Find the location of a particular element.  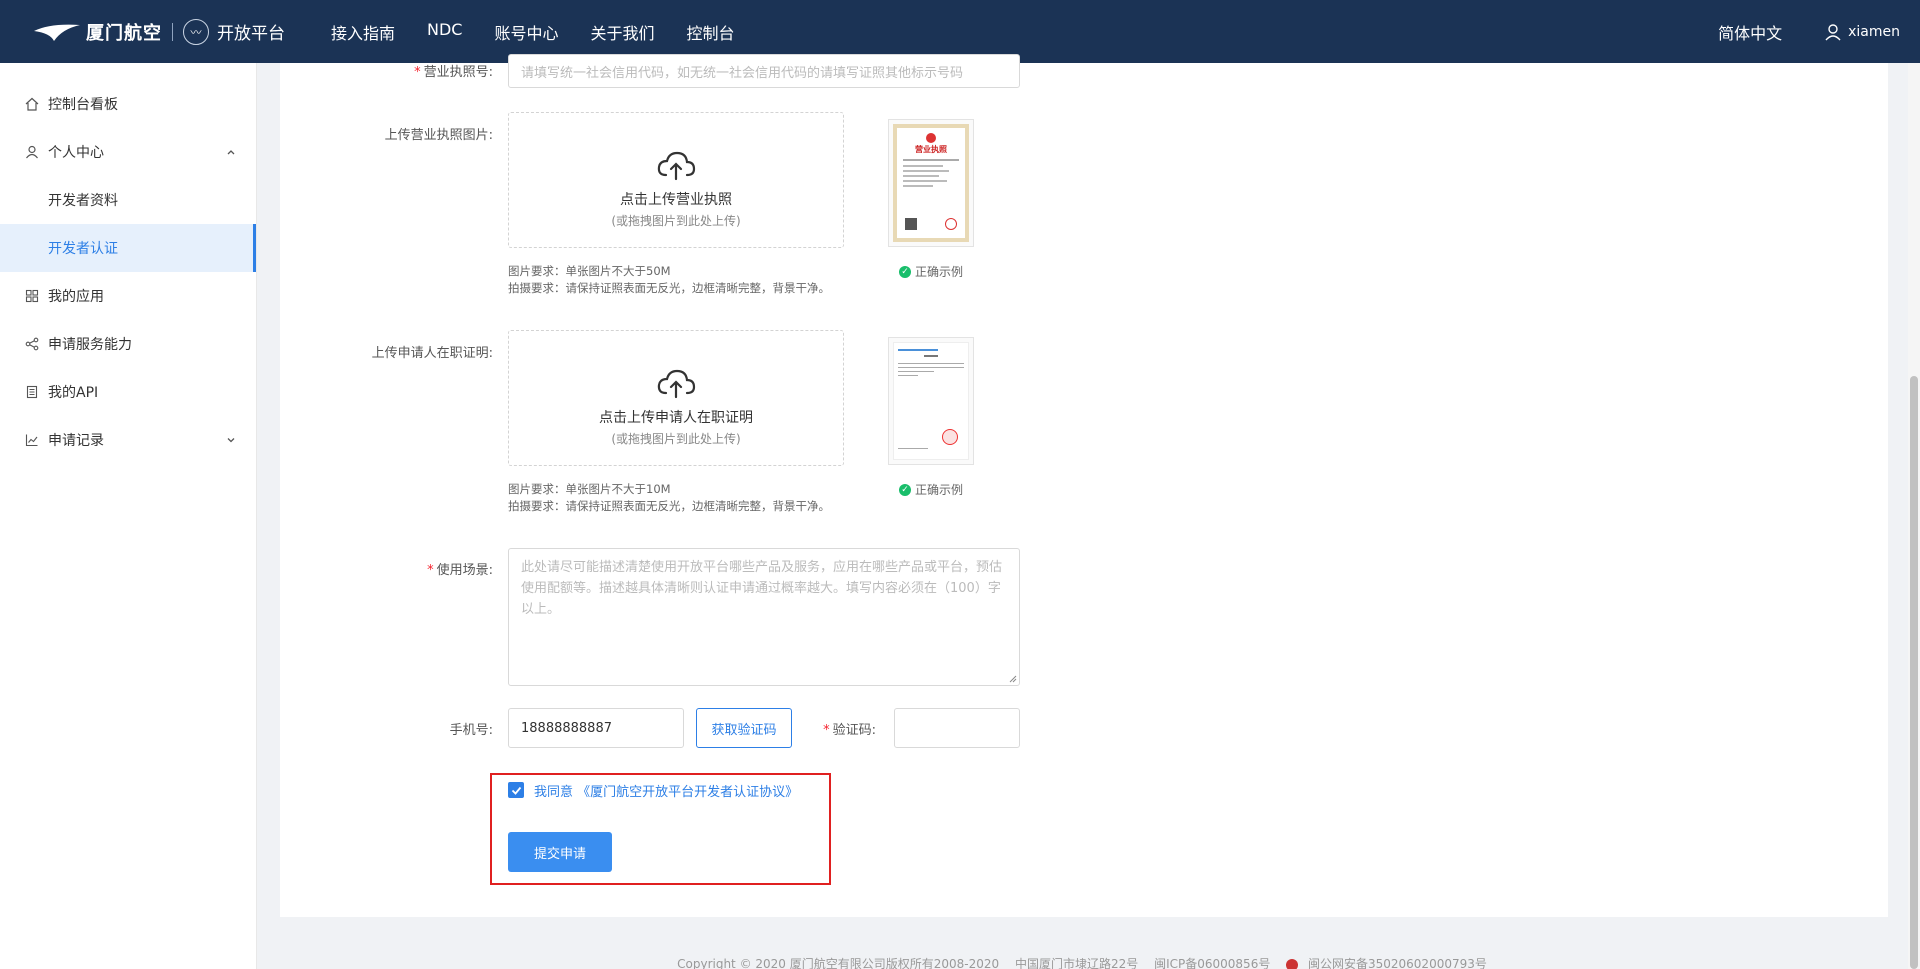

check-icon is located at coordinates (516, 790).